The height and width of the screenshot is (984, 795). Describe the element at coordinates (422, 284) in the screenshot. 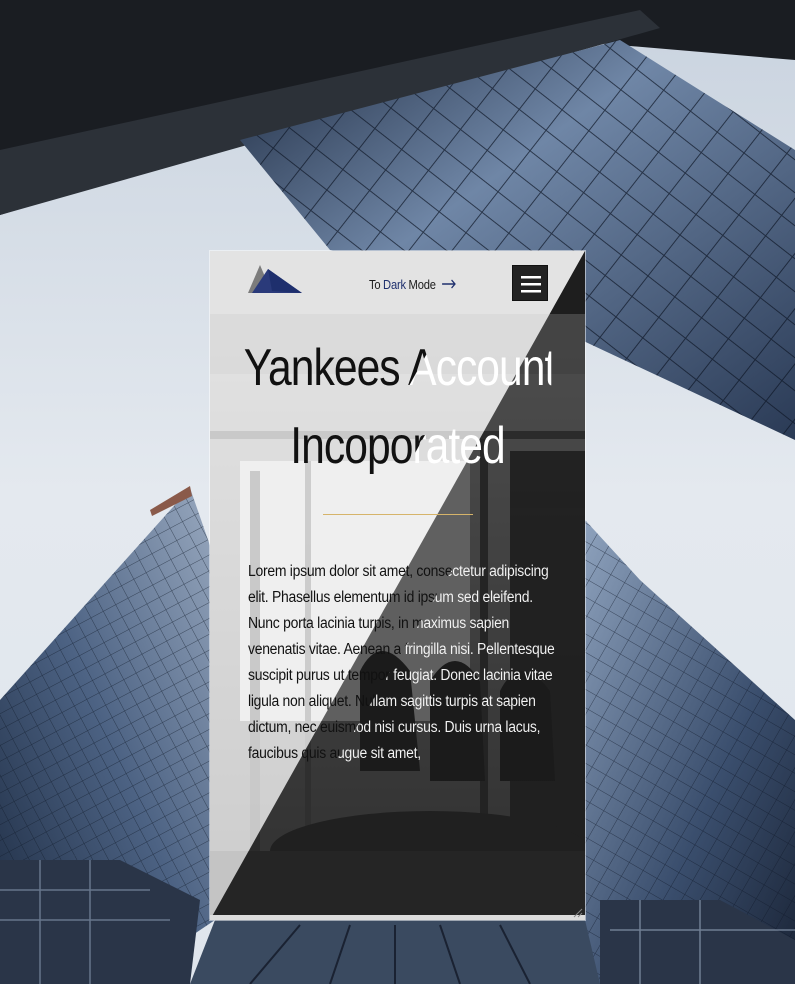

I see `mode-link-suffix: Mode` at that location.